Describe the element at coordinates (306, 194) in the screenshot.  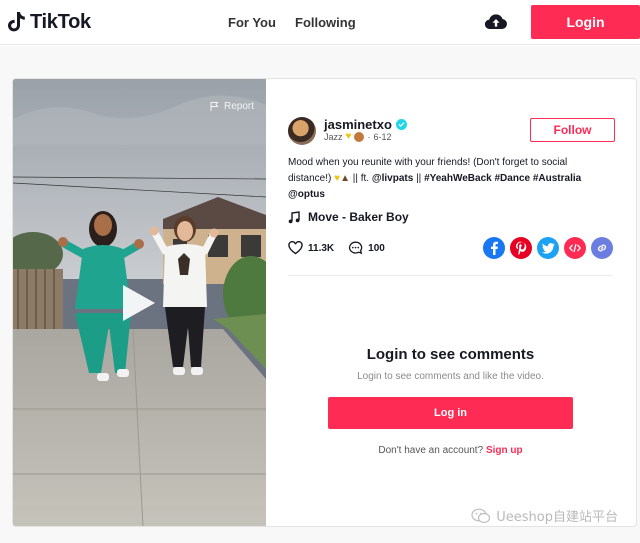
I see `mention-optus: @optus` at that location.